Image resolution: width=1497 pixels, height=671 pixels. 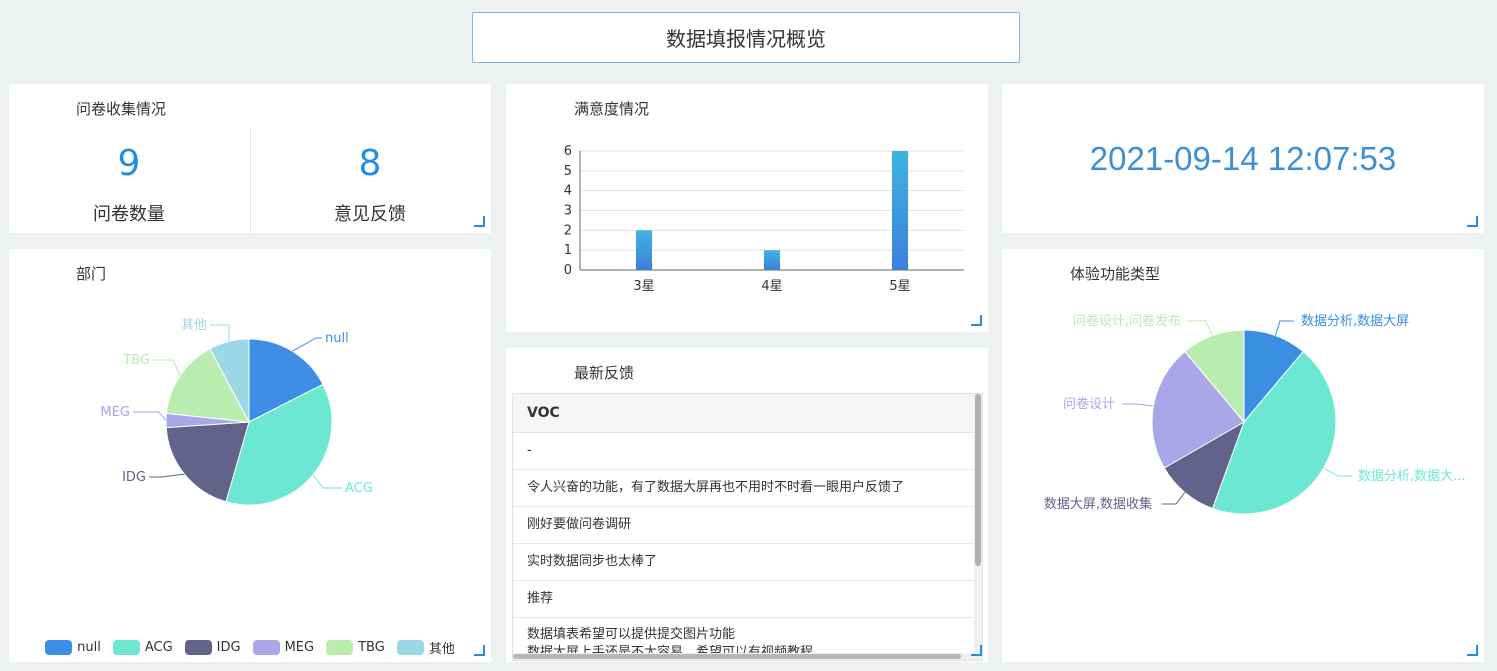 I want to click on y-tick-label: 6, so click(x=568, y=151).